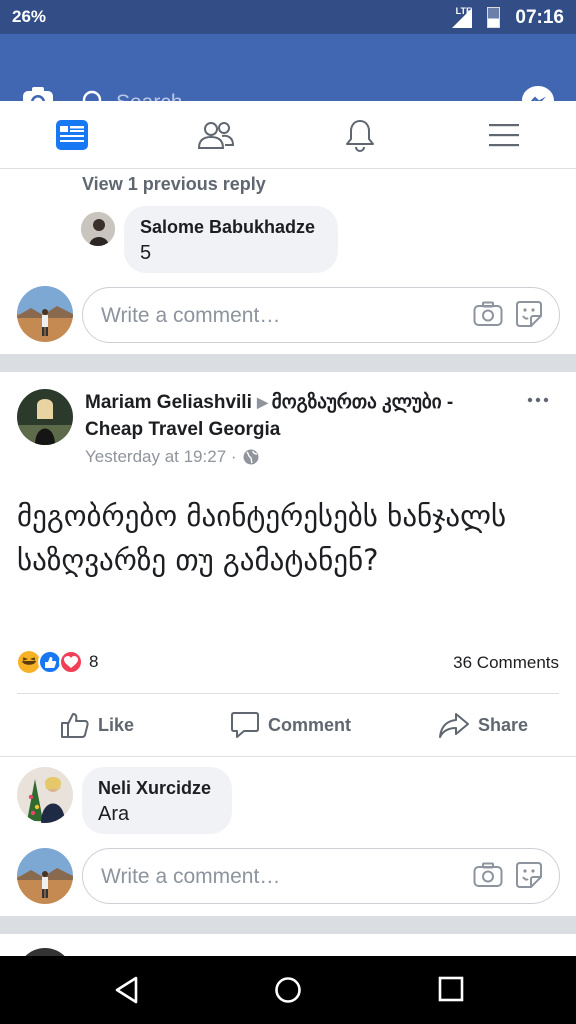  What do you see at coordinates (231, 239) in the screenshot?
I see `reply-bubble: Salome Babukhadze 5` at bounding box center [231, 239].